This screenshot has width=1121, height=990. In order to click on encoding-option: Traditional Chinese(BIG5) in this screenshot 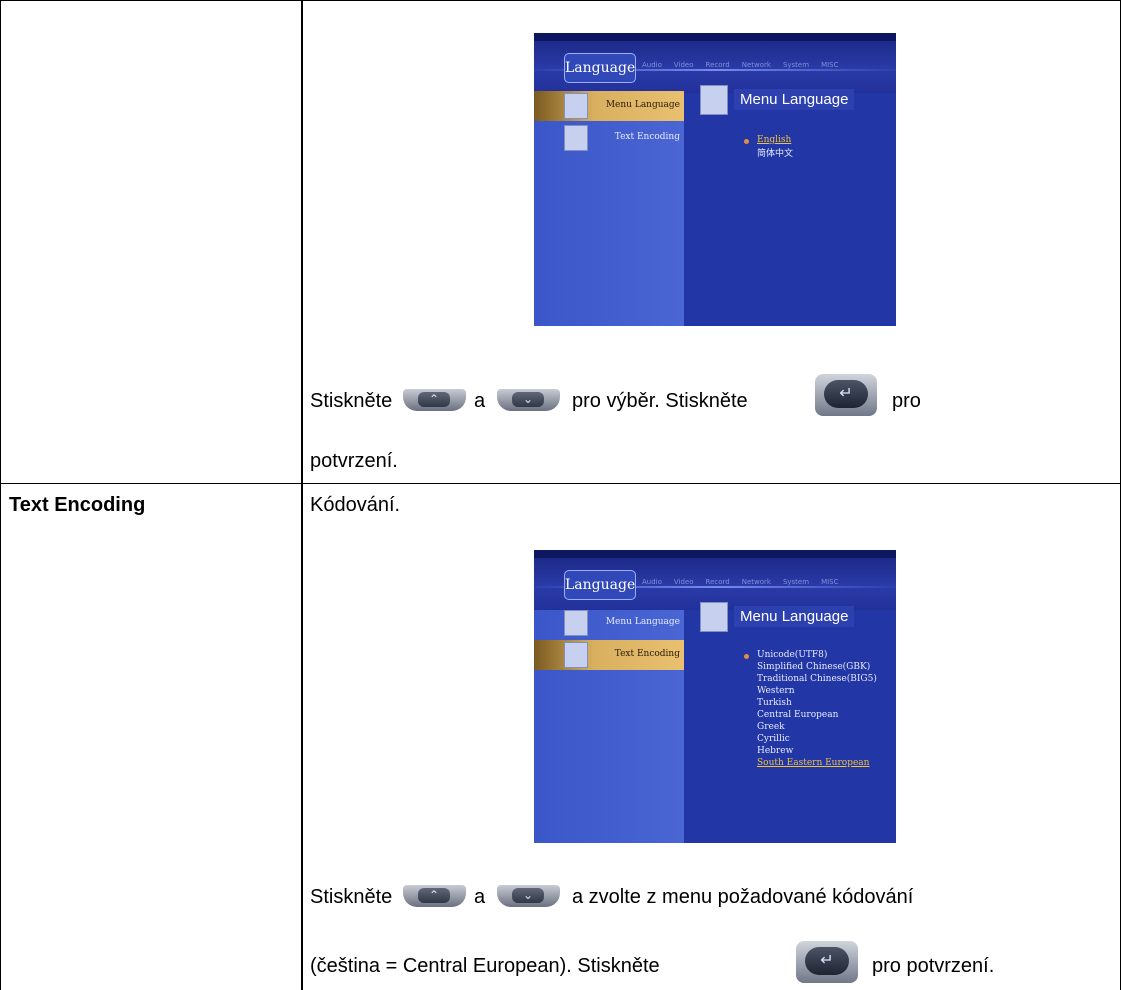, I will do `click(817, 679)`.